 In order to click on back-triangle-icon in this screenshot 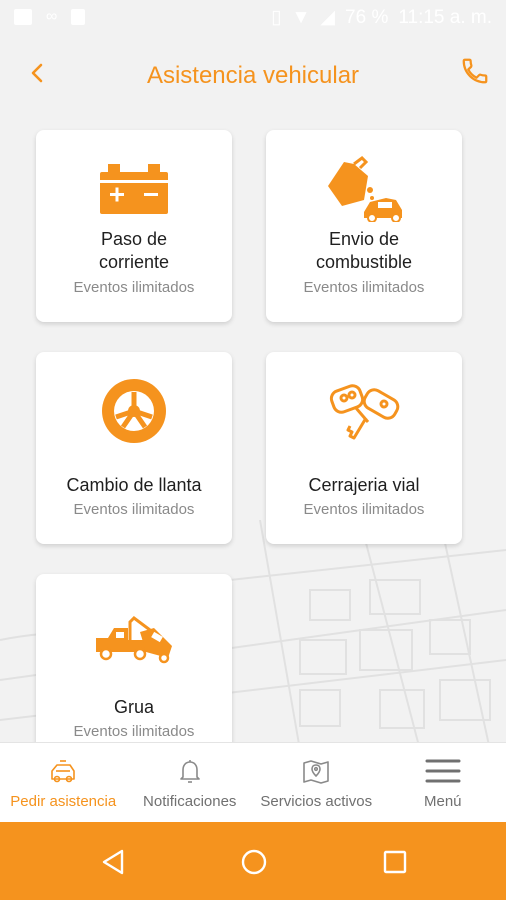, I will do `click(113, 862)`.